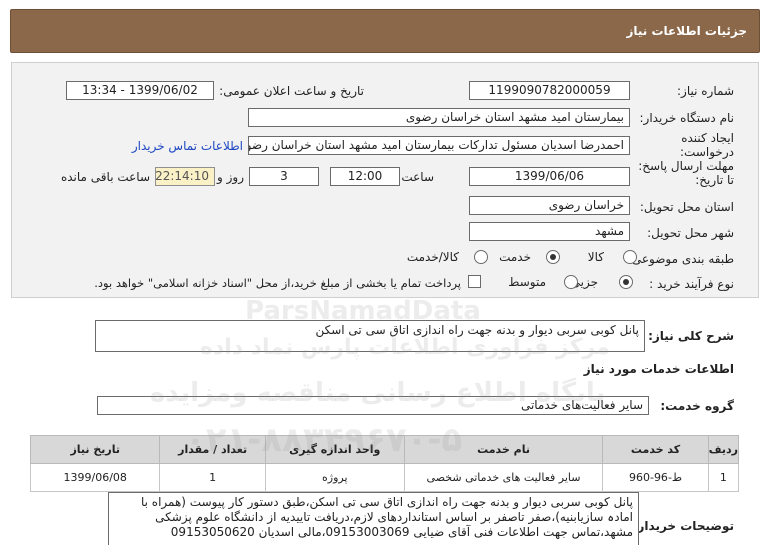 Image resolution: width=770 pixels, height=545 pixels. I want to click on page-header: جزئیات اطلاعات نیاز, so click(385, 31).